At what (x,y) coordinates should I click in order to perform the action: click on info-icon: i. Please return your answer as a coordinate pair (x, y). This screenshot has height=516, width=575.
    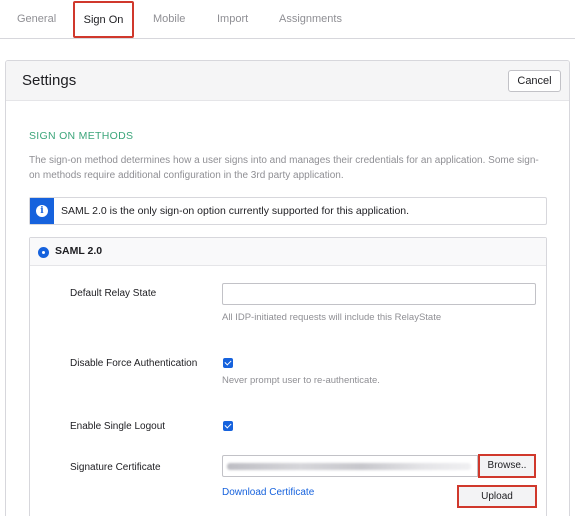
    Looking at the image, I should click on (42, 211).